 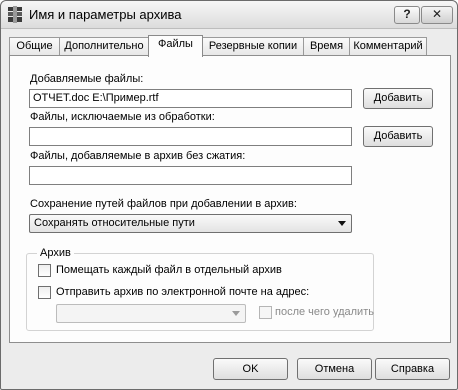 What do you see at coordinates (388, 46) in the screenshot?
I see `tab-comment: Комментарий` at bounding box center [388, 46].